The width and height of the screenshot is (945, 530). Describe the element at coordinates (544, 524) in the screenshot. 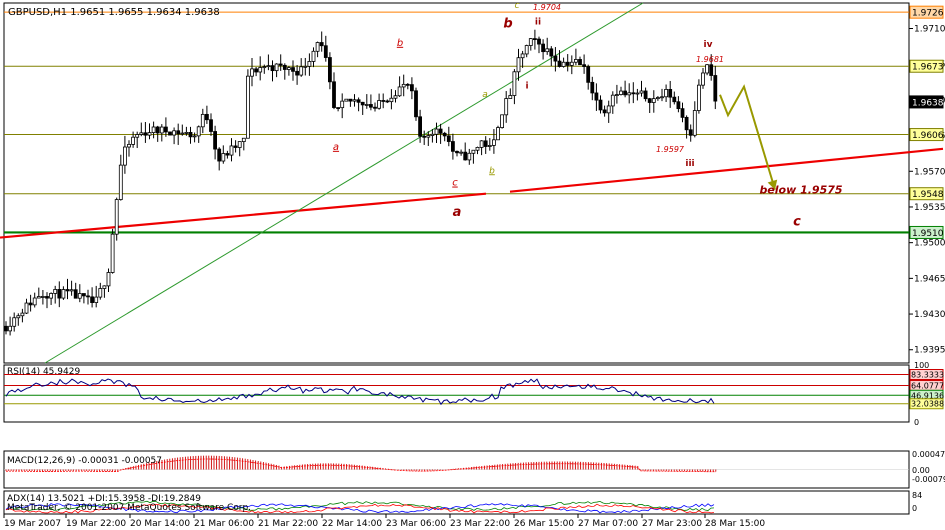

I see `x-tick-label: 26 Mar 15:00` at that location.